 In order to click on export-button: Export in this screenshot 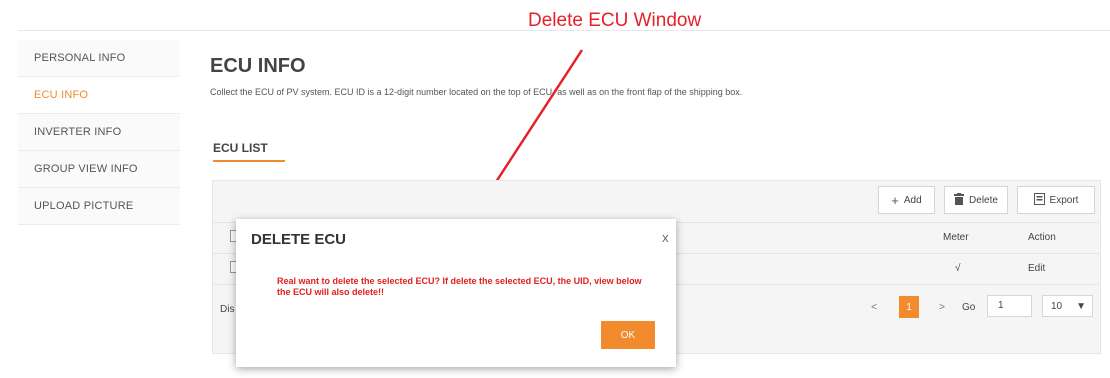, I will do `click(1056, 200)`.